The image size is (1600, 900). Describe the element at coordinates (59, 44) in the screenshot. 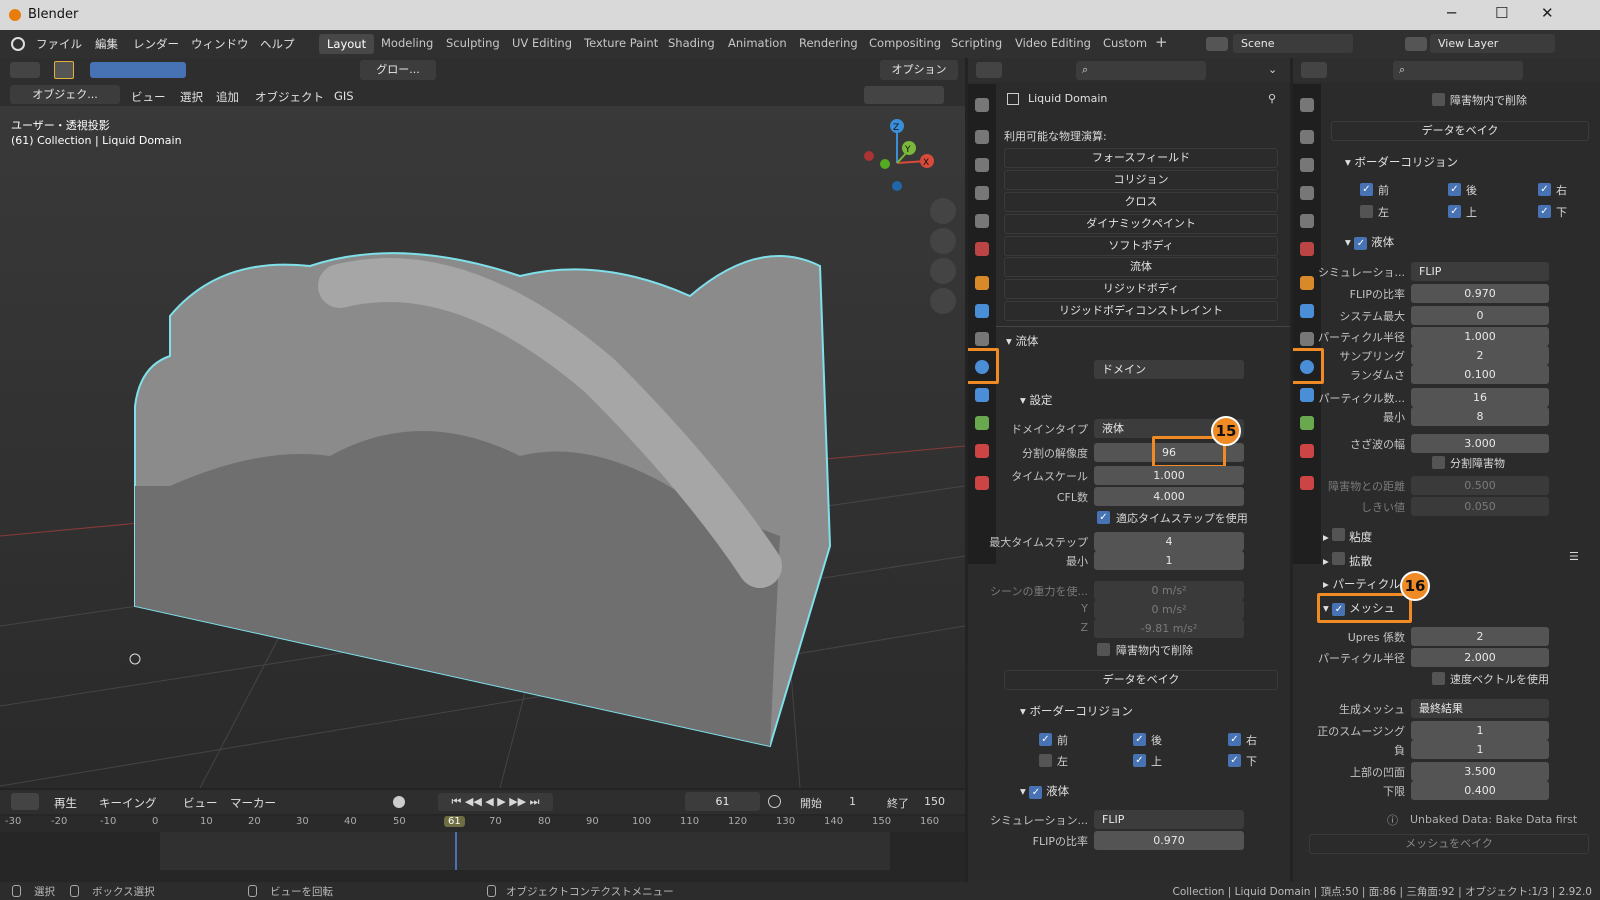

I see `menu-file: ファイル` at that location.